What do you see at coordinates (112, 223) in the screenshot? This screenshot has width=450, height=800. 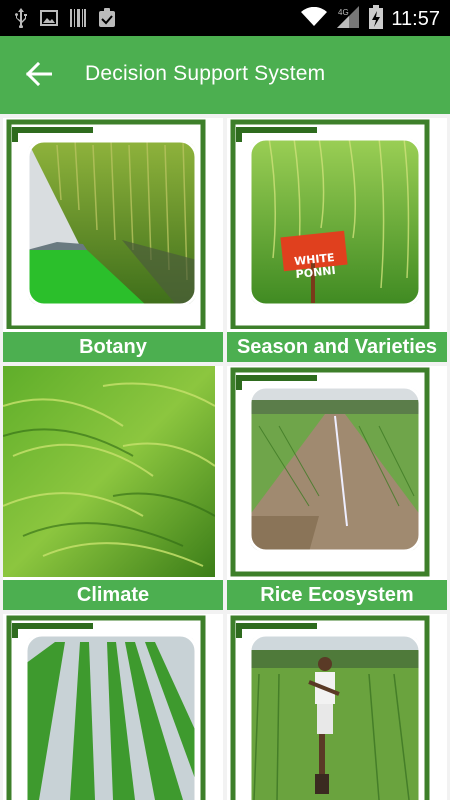 I see `photo-rice-field` at bounding box center [112, 223].